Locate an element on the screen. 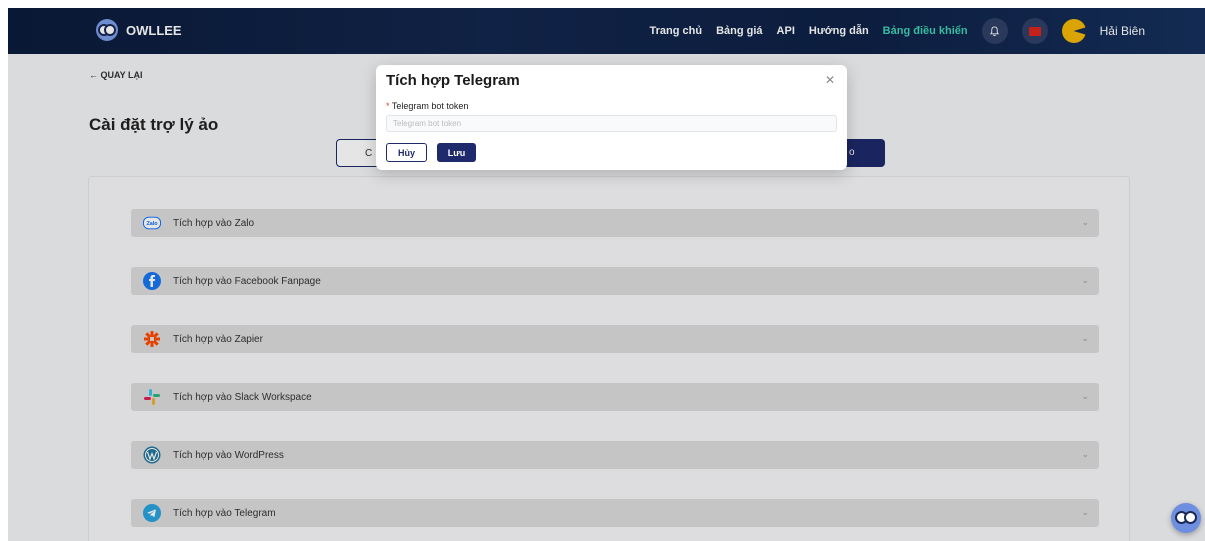 This screenshot has height=541, width=1205. modal-title: Tích hợp Telegram is located at coordinates (453, 80).